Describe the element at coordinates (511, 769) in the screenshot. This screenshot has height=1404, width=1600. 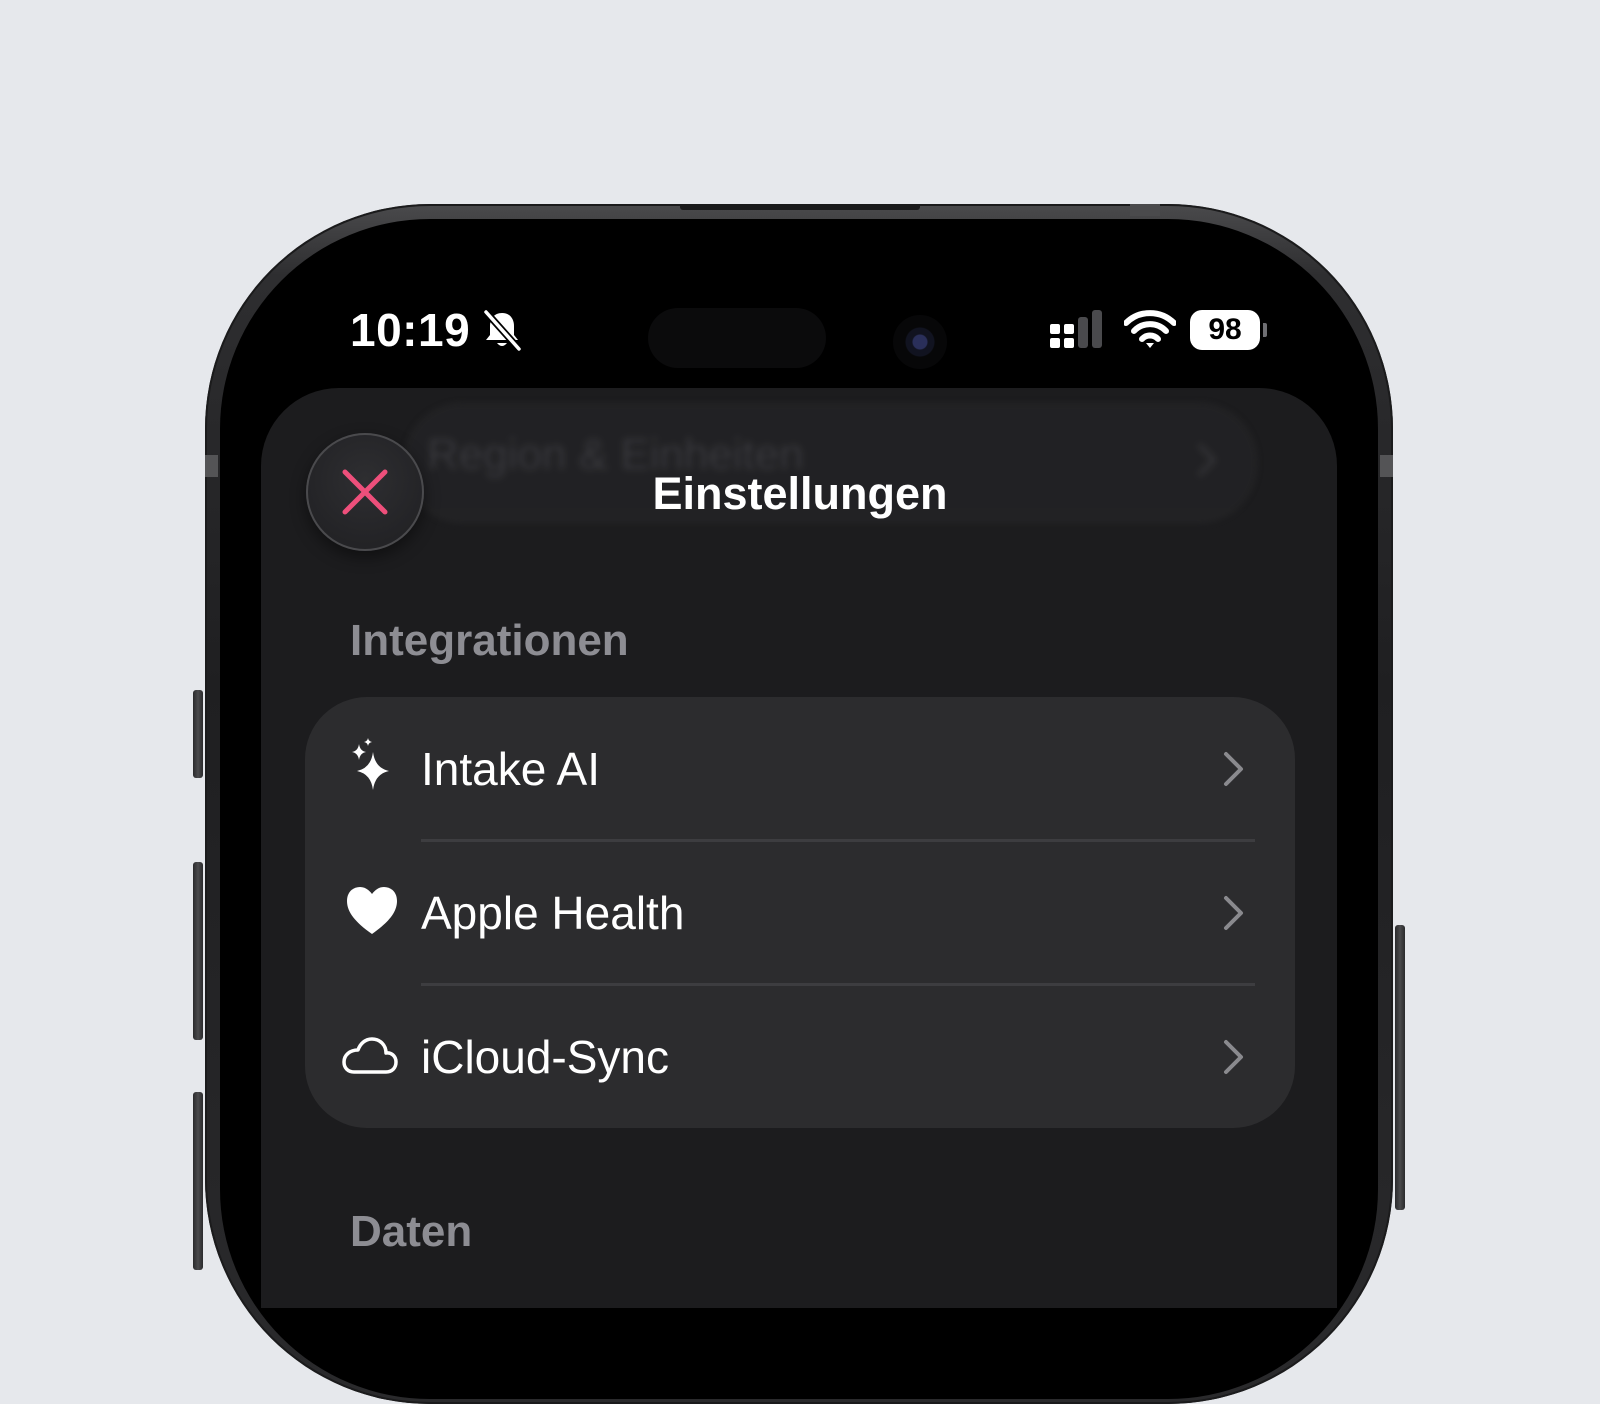
I see `row-label: Intake AI` at that location.